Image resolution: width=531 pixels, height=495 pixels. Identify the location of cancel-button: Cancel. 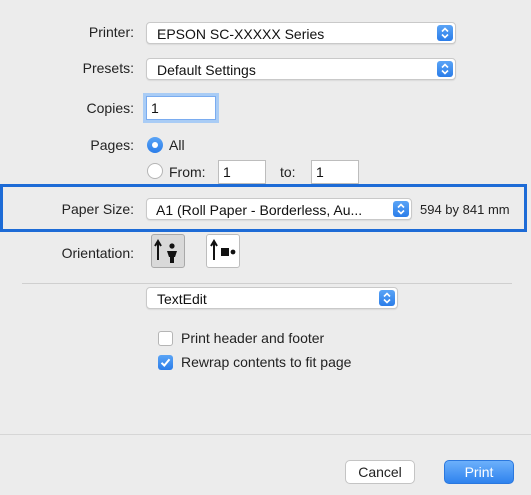
(380, 472).